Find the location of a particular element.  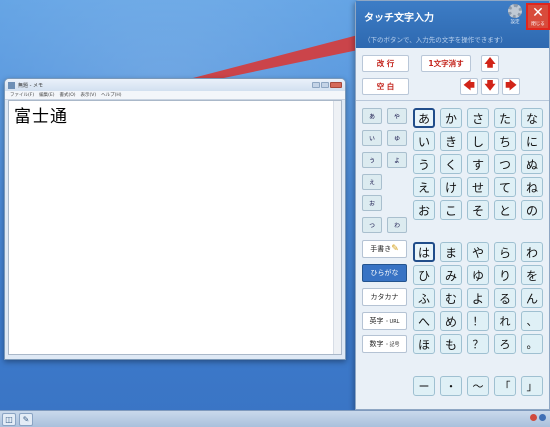

kana-key: ひ is located at coordinates (424, 275).